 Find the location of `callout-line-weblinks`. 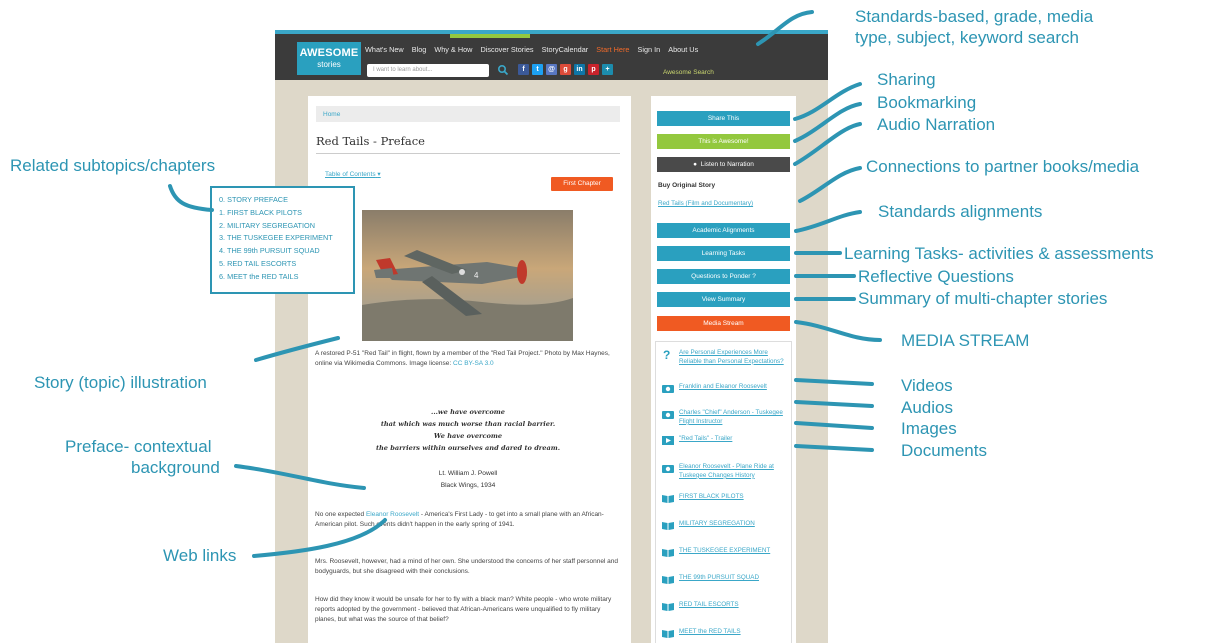

callout-line-weblinks is located at coordinates (319, 538).